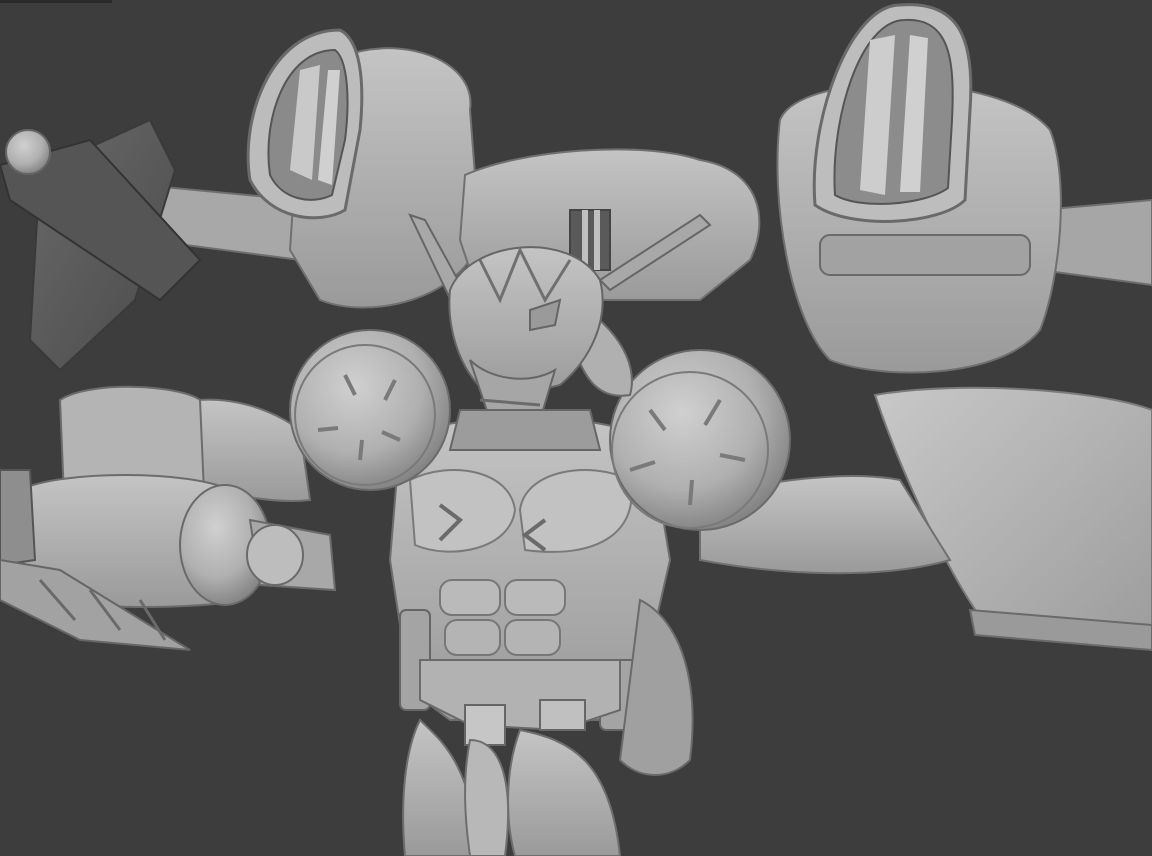  What do you see at coordinates (512, 787) in the screenshot?
I see `legs` at bounding box center [512, 787].